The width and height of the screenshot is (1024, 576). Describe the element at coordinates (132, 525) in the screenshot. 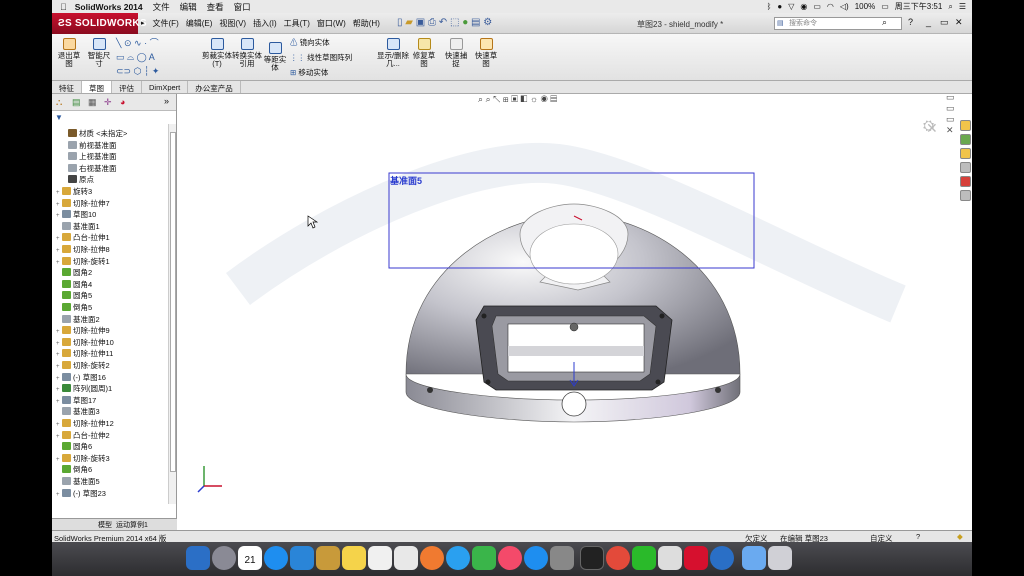

I see `tab-motion-study: 运动算例1` at that location.